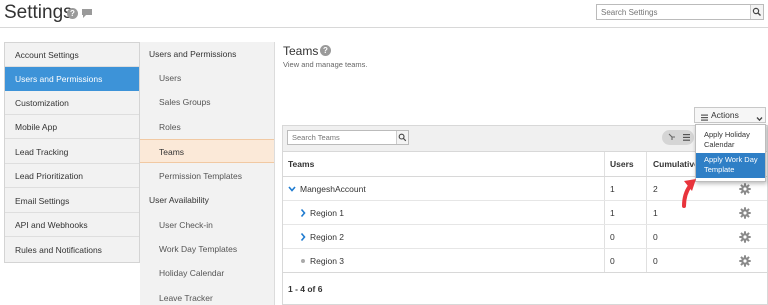 The height and width of the screenshot is (305, 768). I want to click on subnav-item-roles: Roles, so click(207, 127).